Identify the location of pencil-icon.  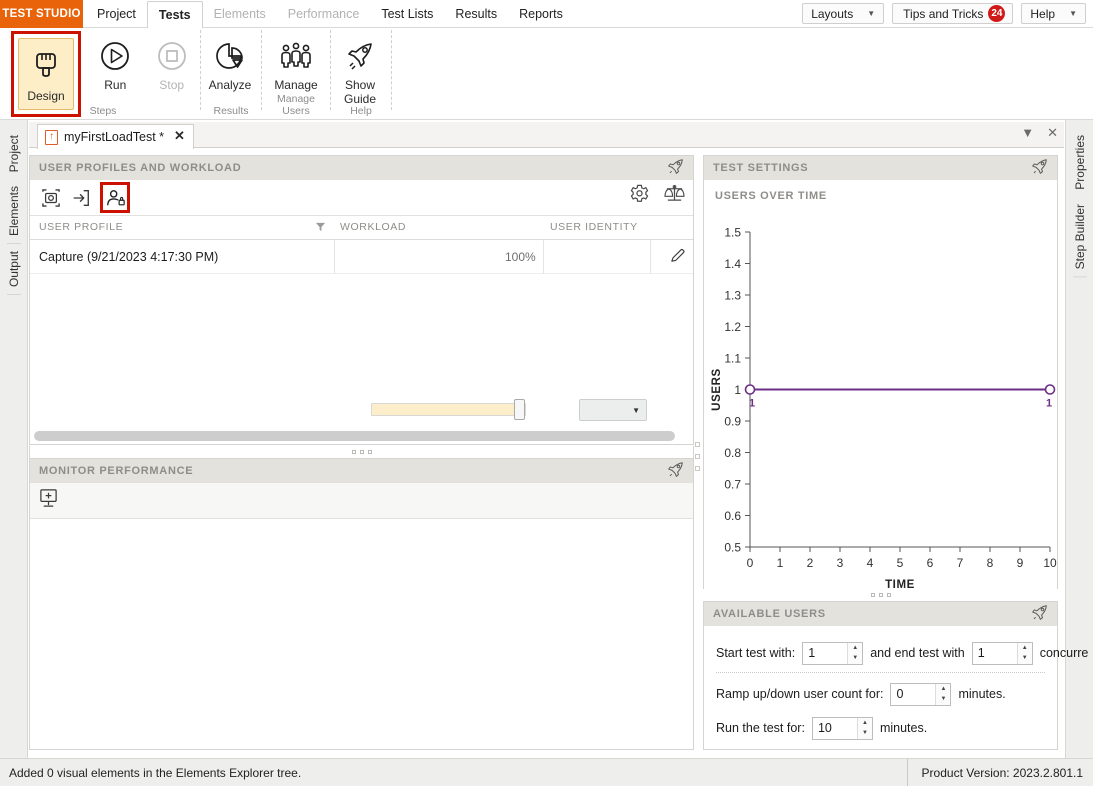
(677, 257).